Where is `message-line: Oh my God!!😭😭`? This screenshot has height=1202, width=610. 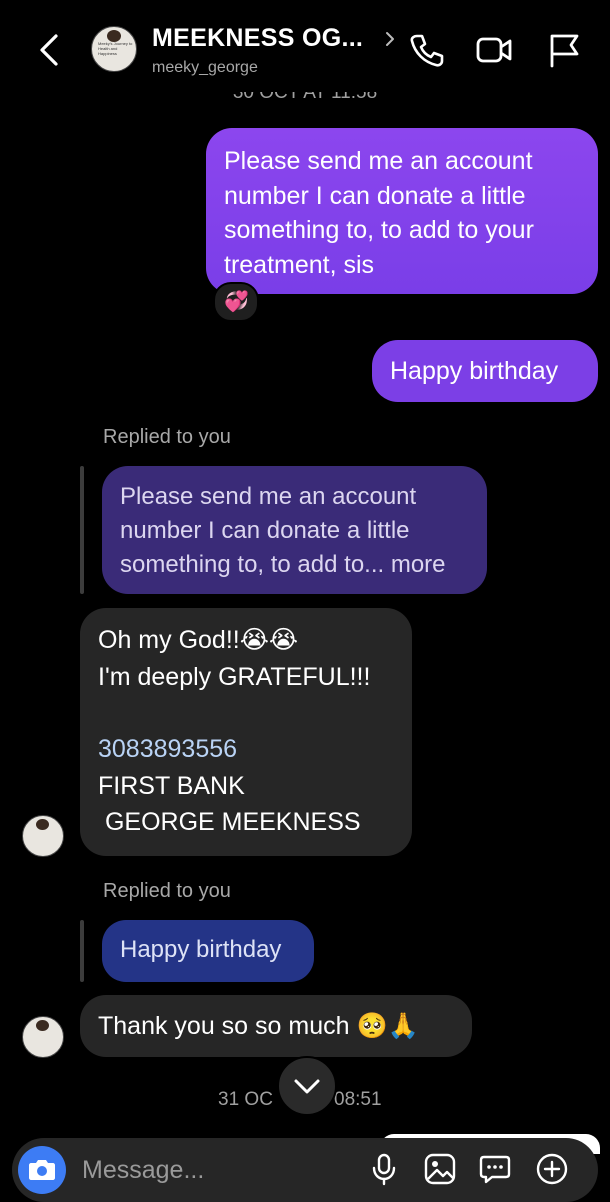
message-line: Oh my God!!😭😭 is located at coordinates (198, 640).